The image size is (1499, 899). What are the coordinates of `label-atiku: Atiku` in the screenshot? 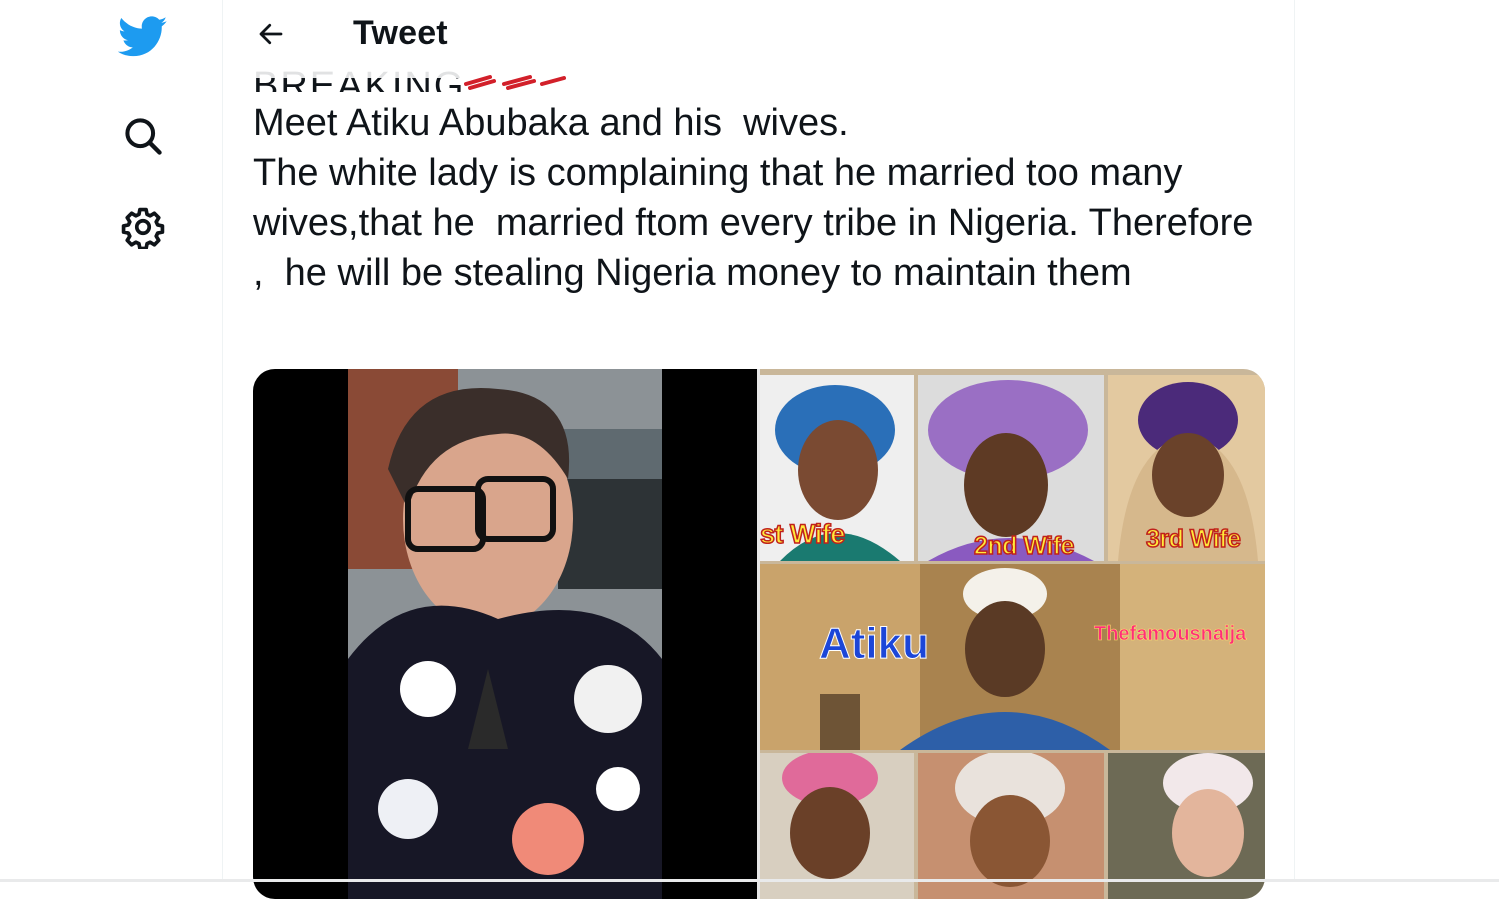 It's located at (874, 644).